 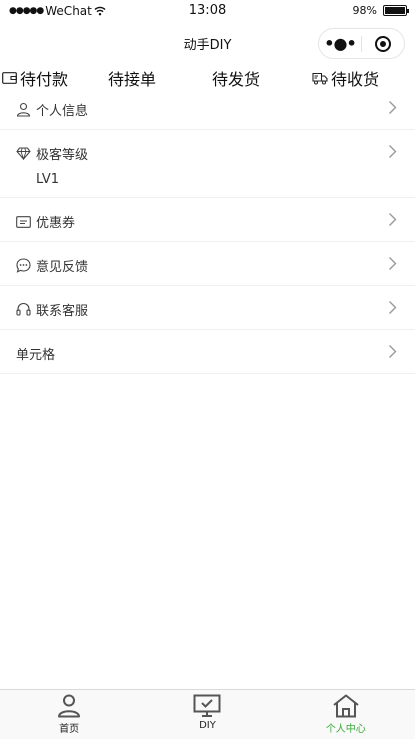 What do you see at coordinates (340, 43) in the screenshot?
I see `more-options-button: •●•` at bounding box center [340, 43].